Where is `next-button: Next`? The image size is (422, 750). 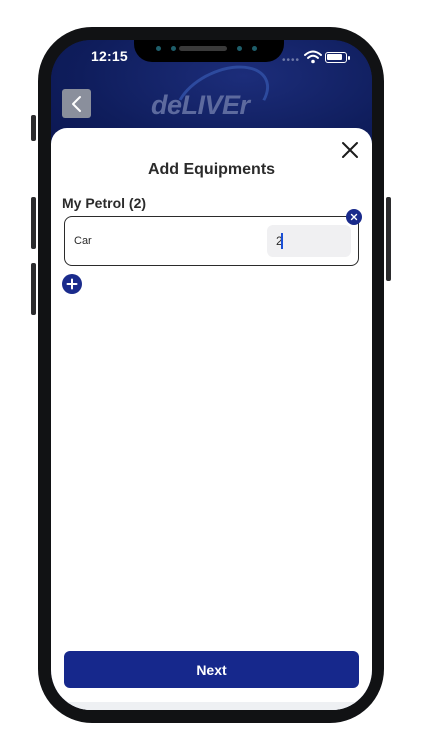
next-button: Next is located at coordinates (211, 669).